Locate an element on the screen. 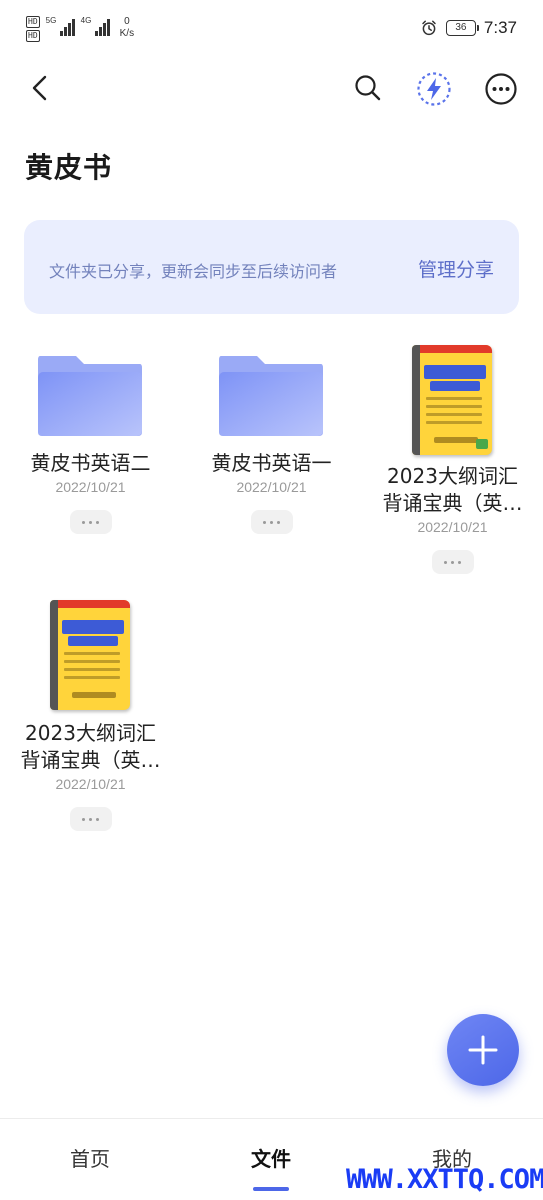 Image resolution: width=543 pixels, height=1200 pixels. tab-home: 首页 is located at coordinates (90, 1157).